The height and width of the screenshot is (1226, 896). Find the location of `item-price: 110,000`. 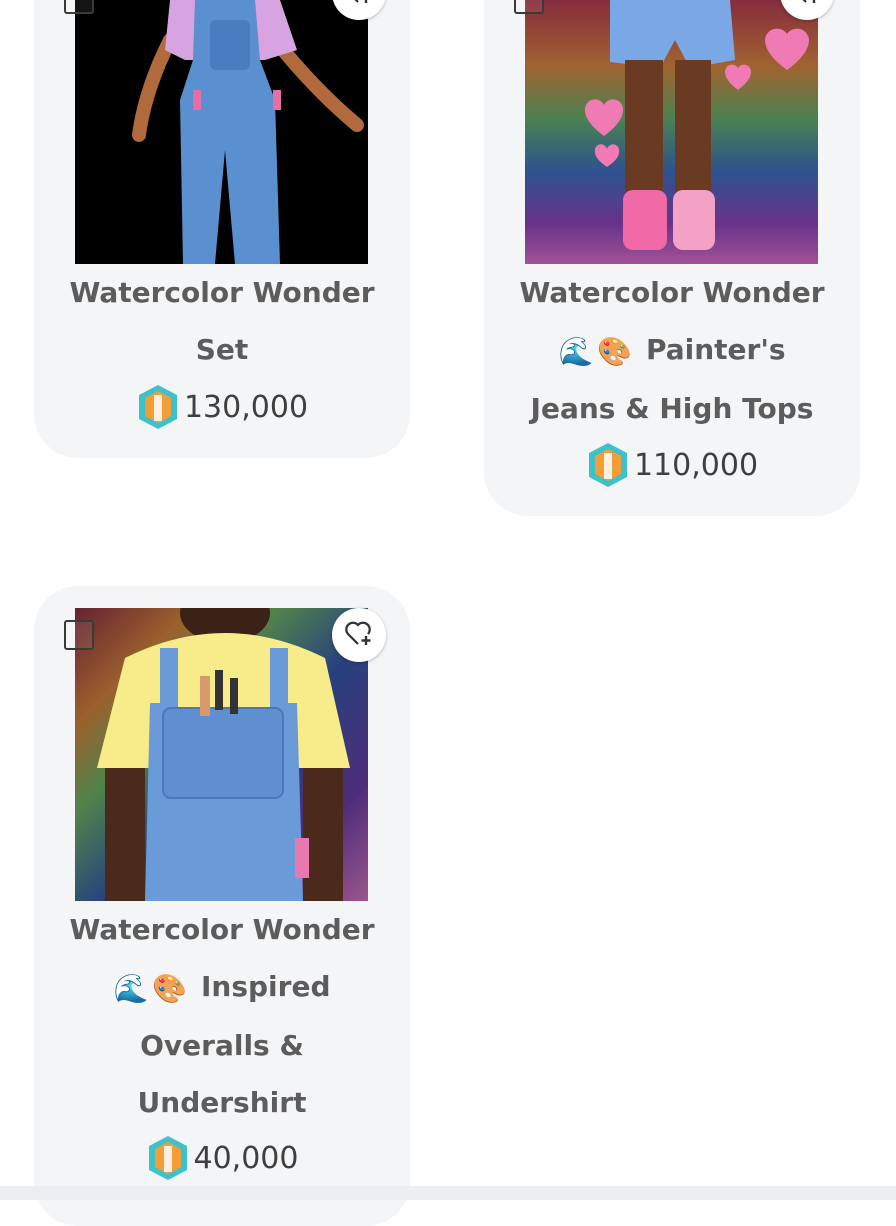

item-price: 110,000 is located at coordinates (672, 465).